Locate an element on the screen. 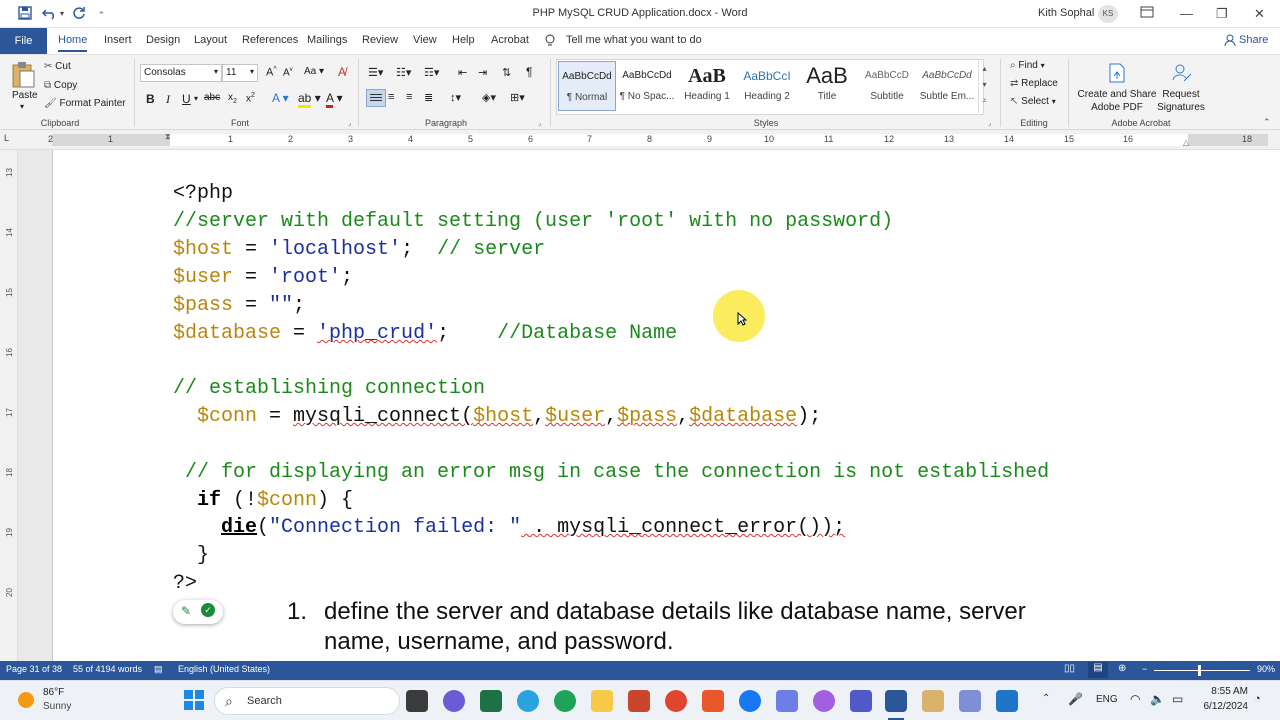 This screenshot has height=720, width=1280. borders-icon: ⊞▾ is located at coordinates (517, 97).